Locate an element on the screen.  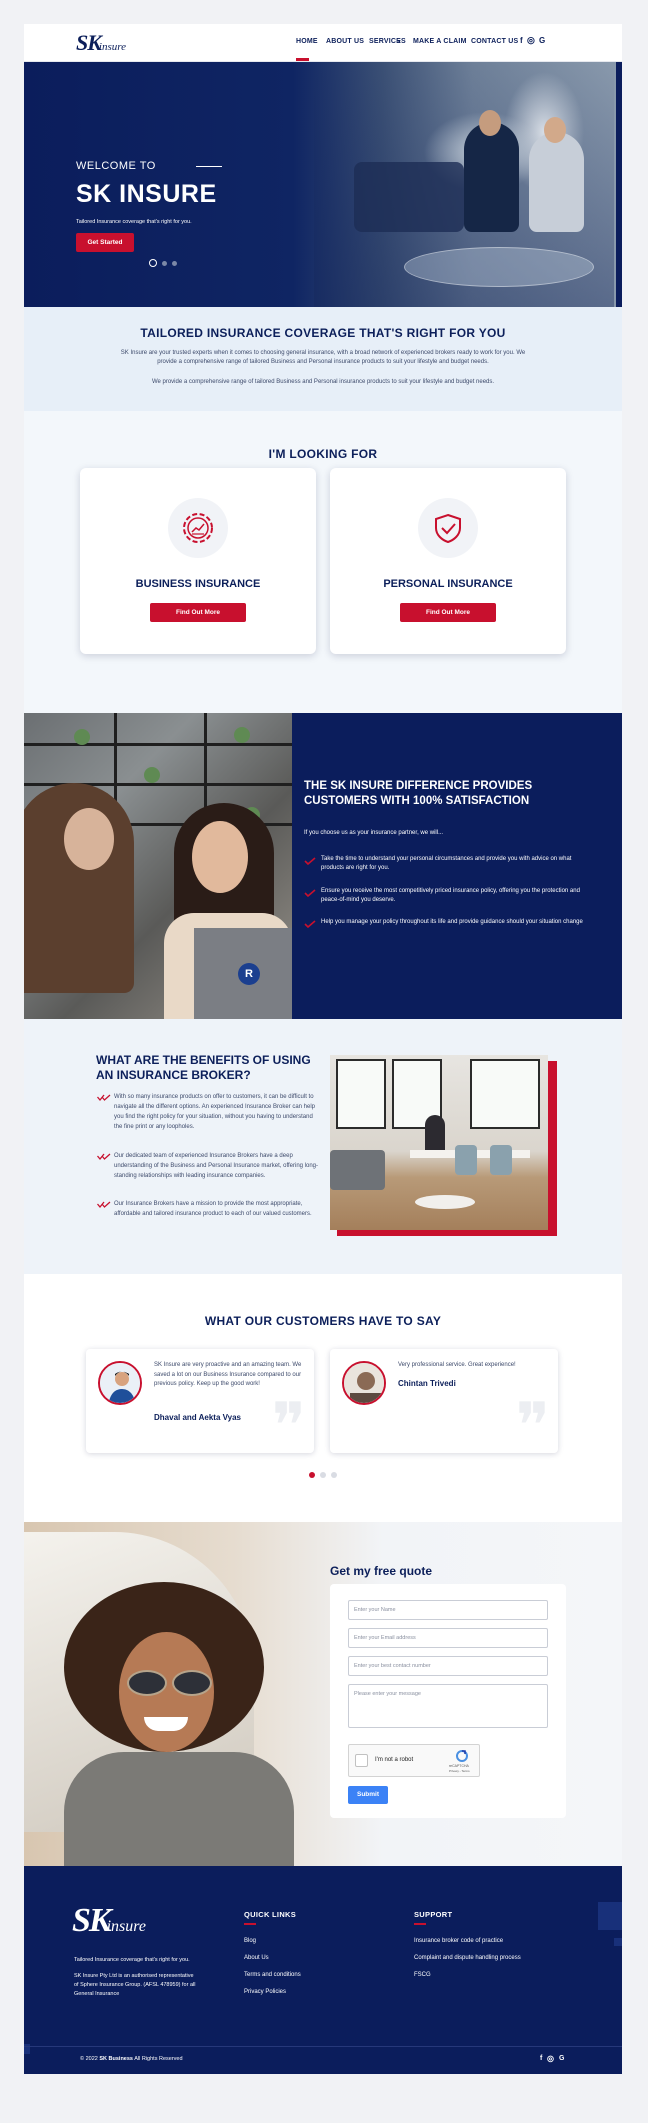
testimonial-carousel-dots is located at coordinates (323, 1475).